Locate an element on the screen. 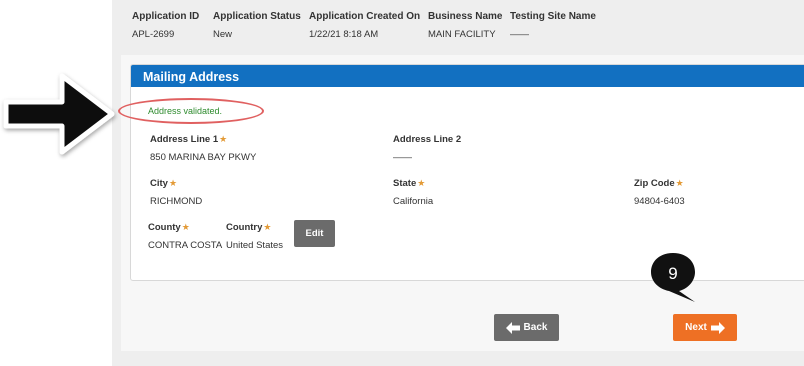 The width and height of the screenshot is (804, 366). field-label: State is located at coordinates (405, 183).